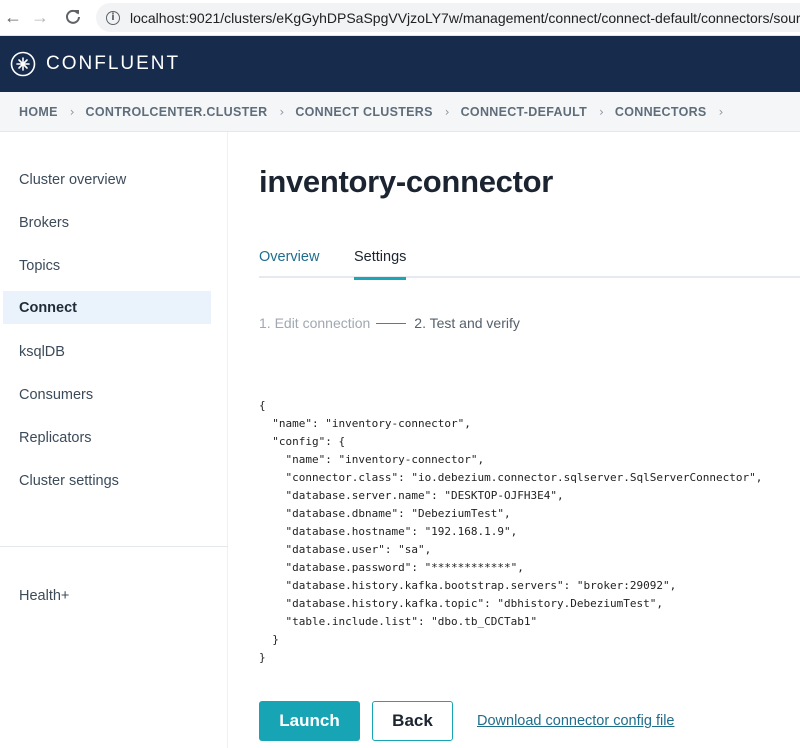 This screenshot has width=800, height=748. I want to click on tab-overview: Overview, so click(289, 263).